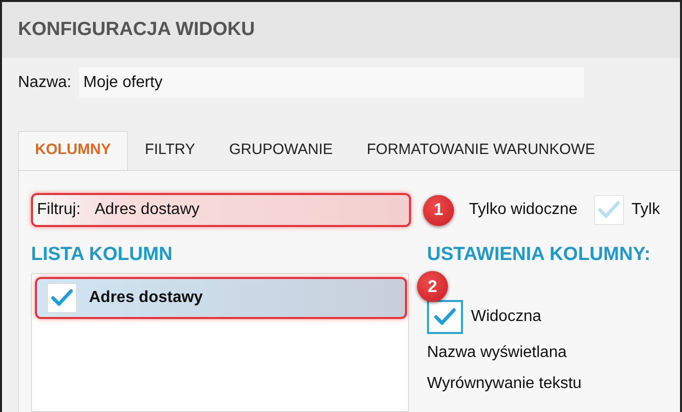 The height and width of the screenshot is (412, 682). Describe the element at coordinates (102, 254) in the screenshot. I see `section-heading: LISTA KOLUMN` at that location.